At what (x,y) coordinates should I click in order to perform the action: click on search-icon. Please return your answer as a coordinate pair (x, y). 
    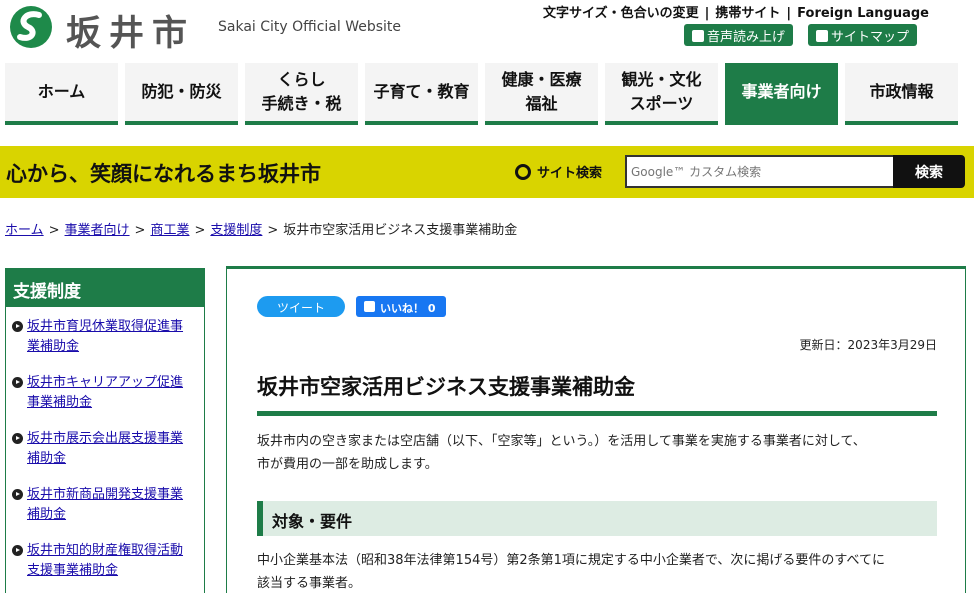
    Looking at the image, I should click on (523, 172).